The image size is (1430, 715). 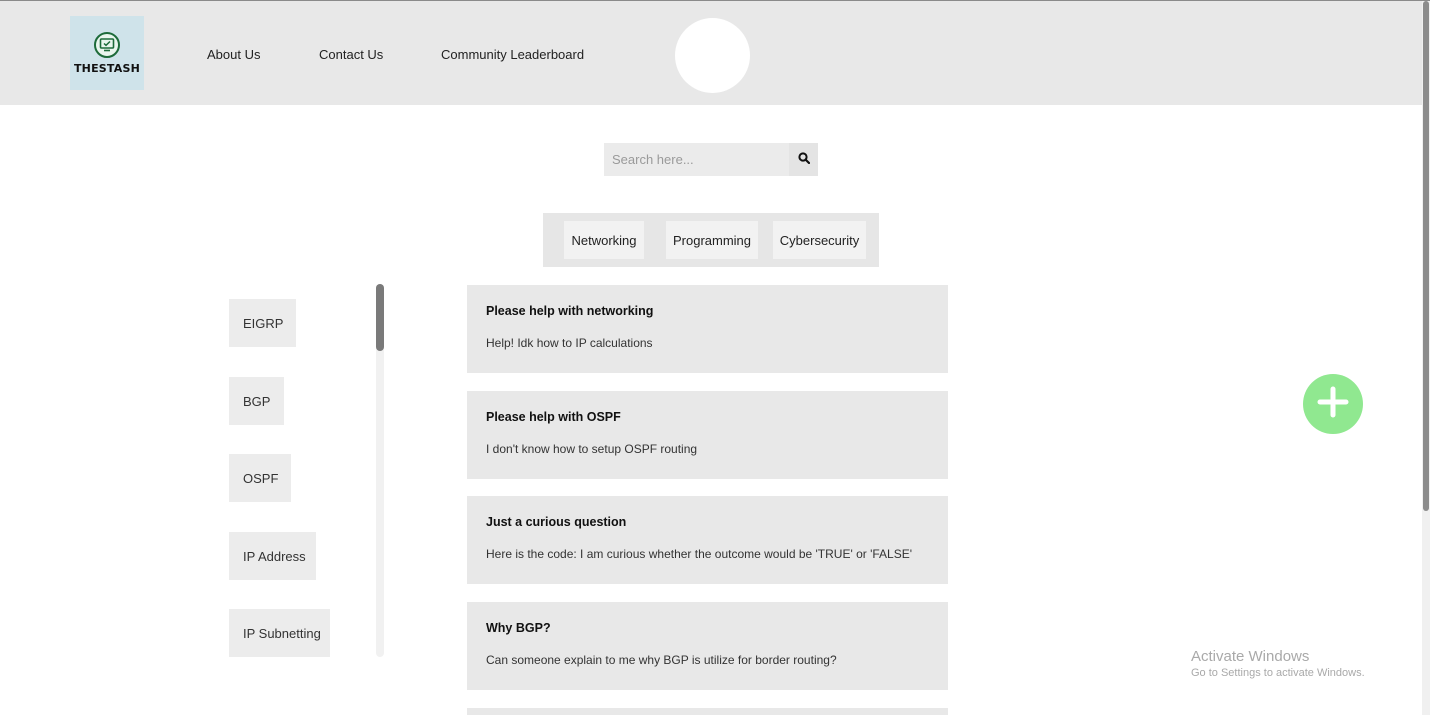 What do you see at coordinates (107, 68) in the screenshot?
I see `logo-text: THESTASH` at bounding box center [107, 68].